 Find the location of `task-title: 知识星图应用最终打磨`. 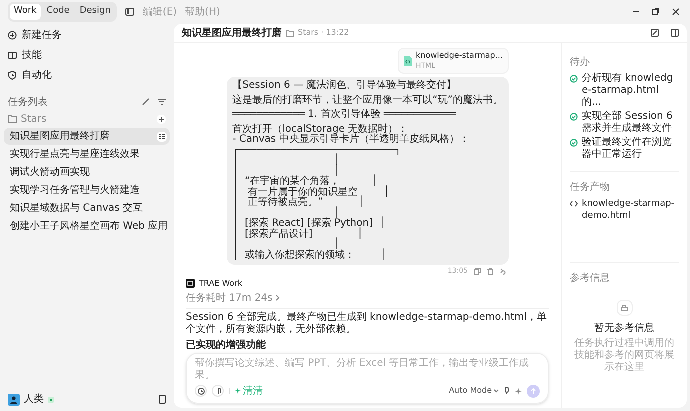

task-title: 知识星图应用最终打磨 is located at coordinates (232, 33).